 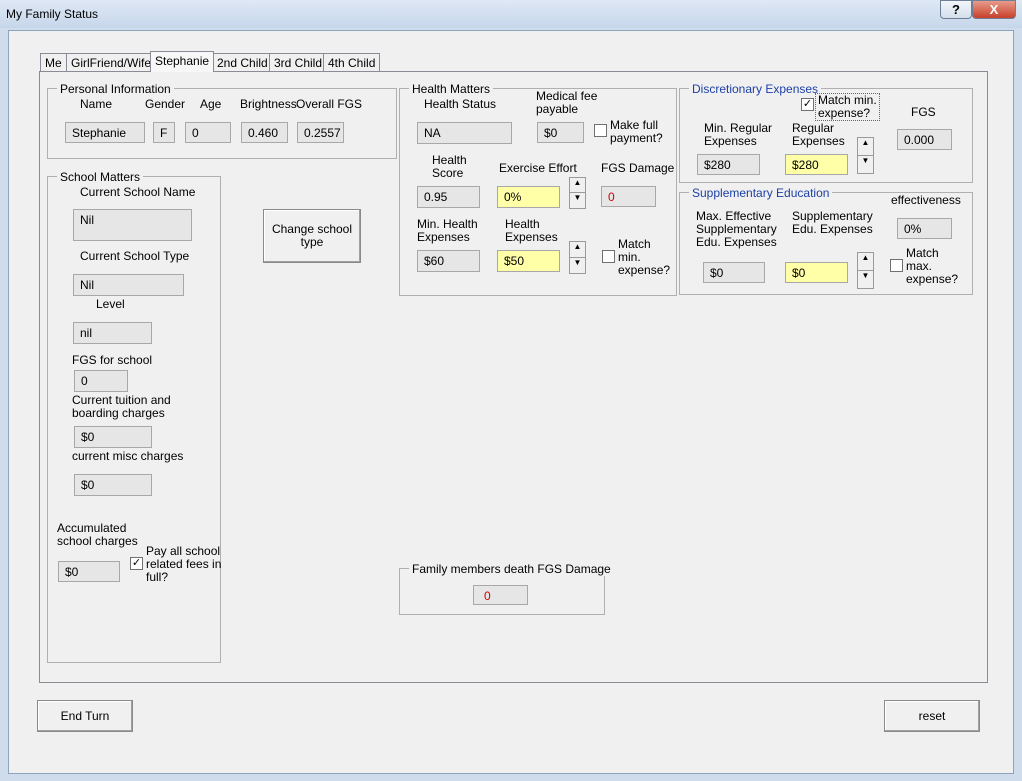 What do you see at coordinates (451, 89) in the screenshot?
I see `health-matters-title: Health Matters` at bounding box center [451, 89].